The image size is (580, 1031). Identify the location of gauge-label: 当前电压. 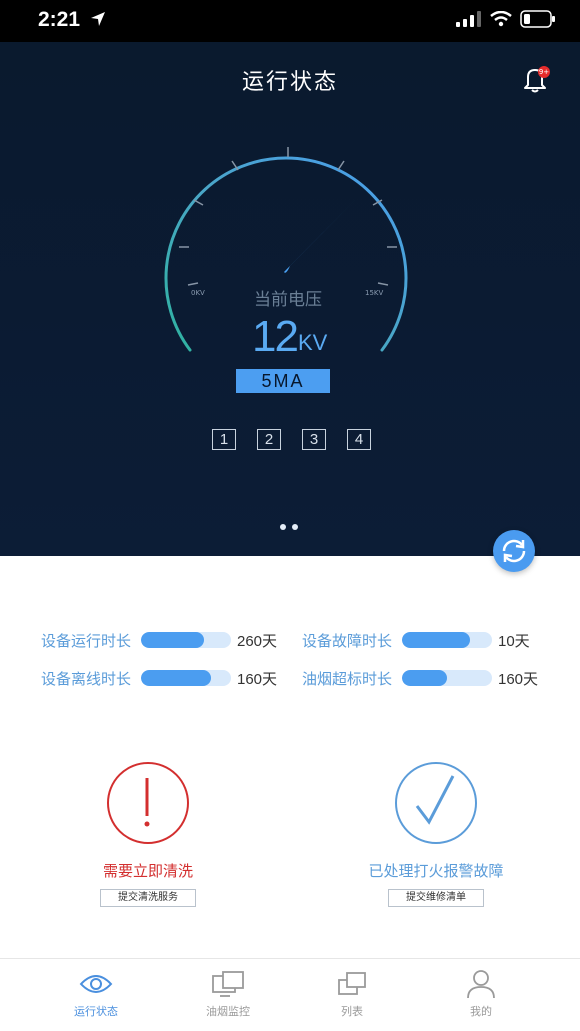
(288, 300).